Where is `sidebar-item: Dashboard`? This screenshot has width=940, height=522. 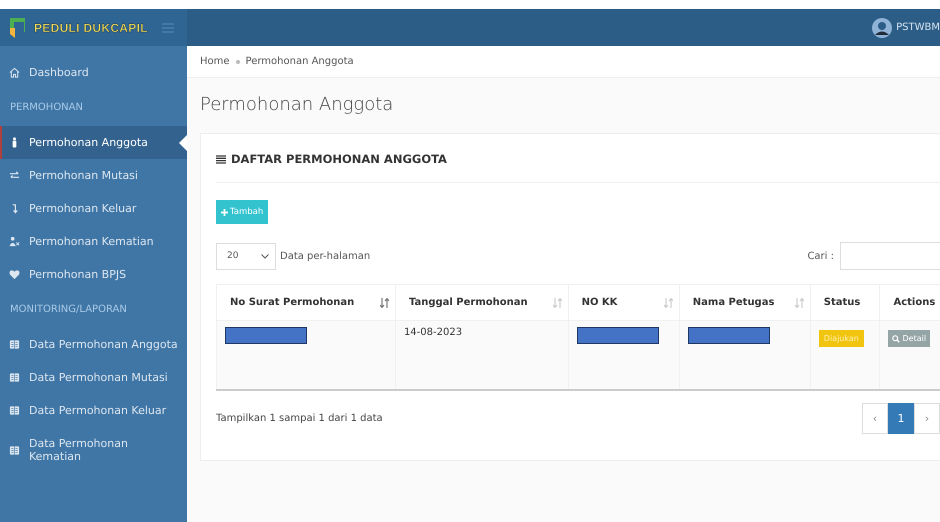 sidebar-item: Dashboard is located at coordinates (93, 72).